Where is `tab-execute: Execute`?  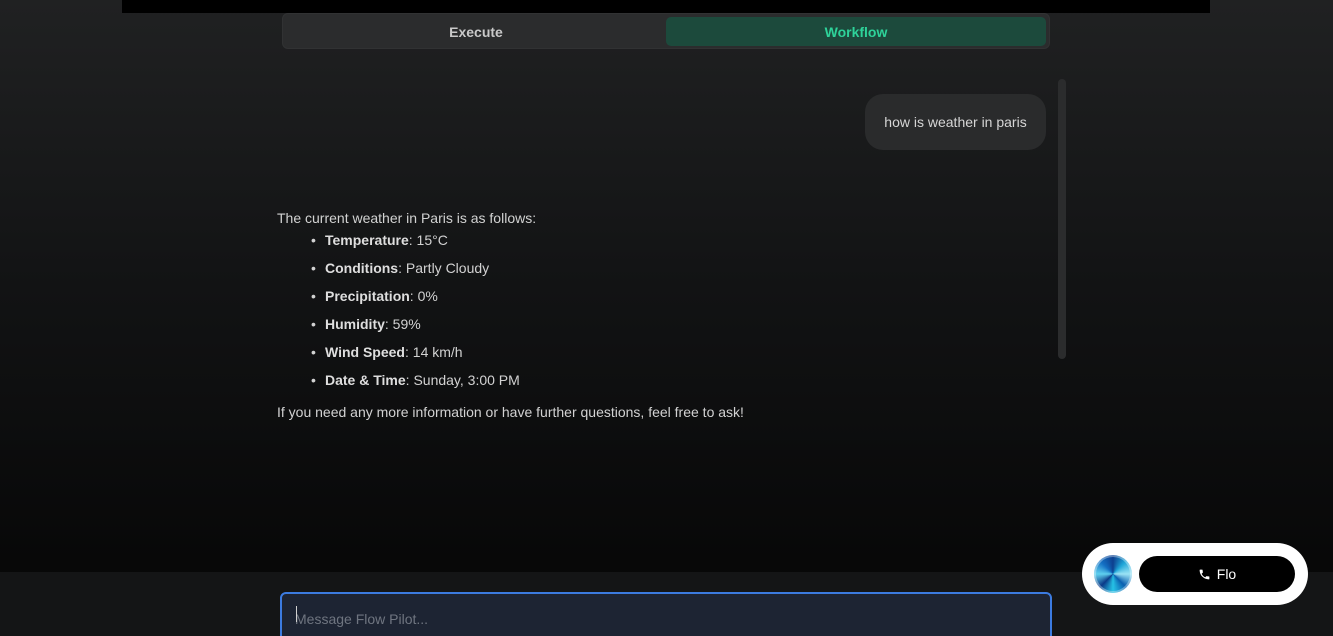
tab-execute: Execute is located at coordinates (476, 31).